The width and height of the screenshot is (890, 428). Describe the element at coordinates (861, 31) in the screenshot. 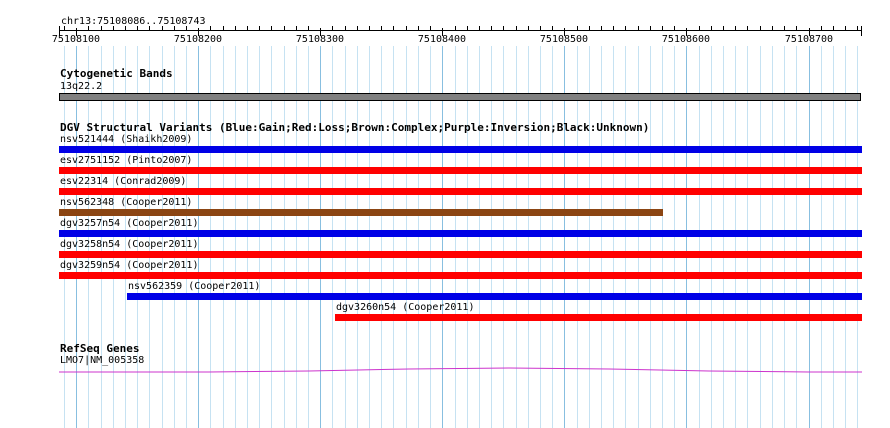

I see `edge-tick` at that location.